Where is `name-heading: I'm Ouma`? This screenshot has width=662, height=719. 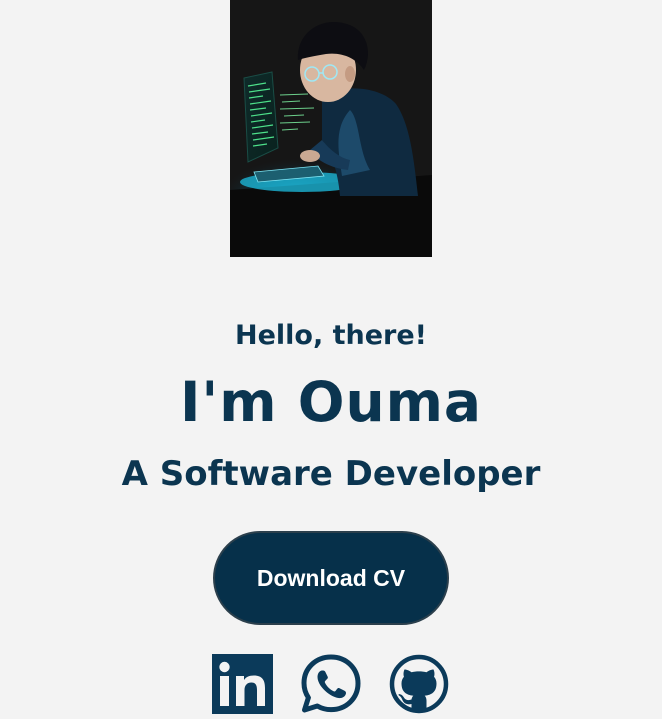
name-heading: I'm Ouma is located at coordinates (331, 402).